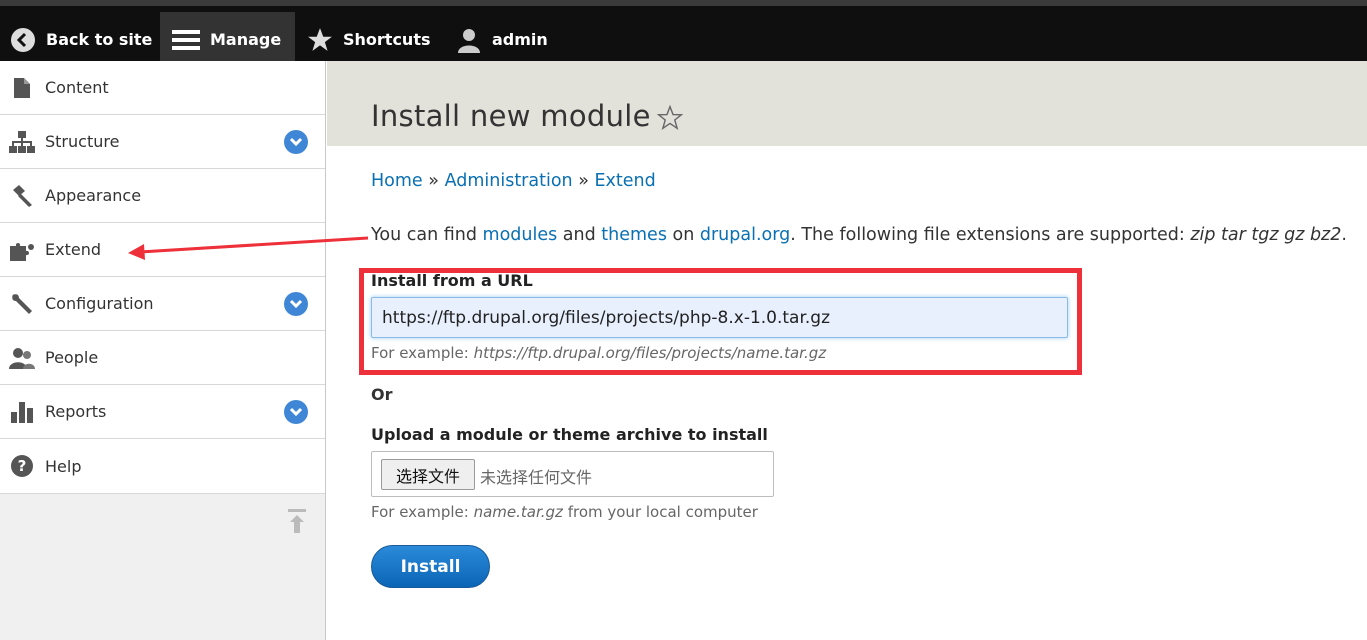 This screenshot has width=1367, height=640. What do you see at coordinates (387, 39) in the screenshot?
I see `shortcuts-label: Shortcuts` at bounding box center [387, 39].